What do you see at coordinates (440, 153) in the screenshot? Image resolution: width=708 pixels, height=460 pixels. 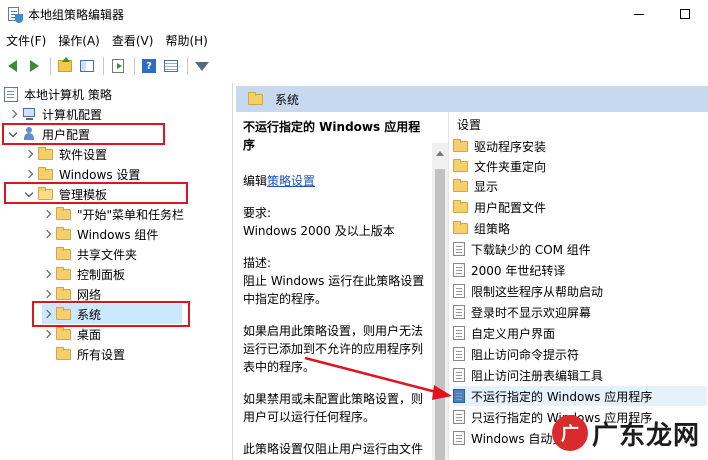 I see `scroll-up-arrow-icon` at bounding box center [440, 153].